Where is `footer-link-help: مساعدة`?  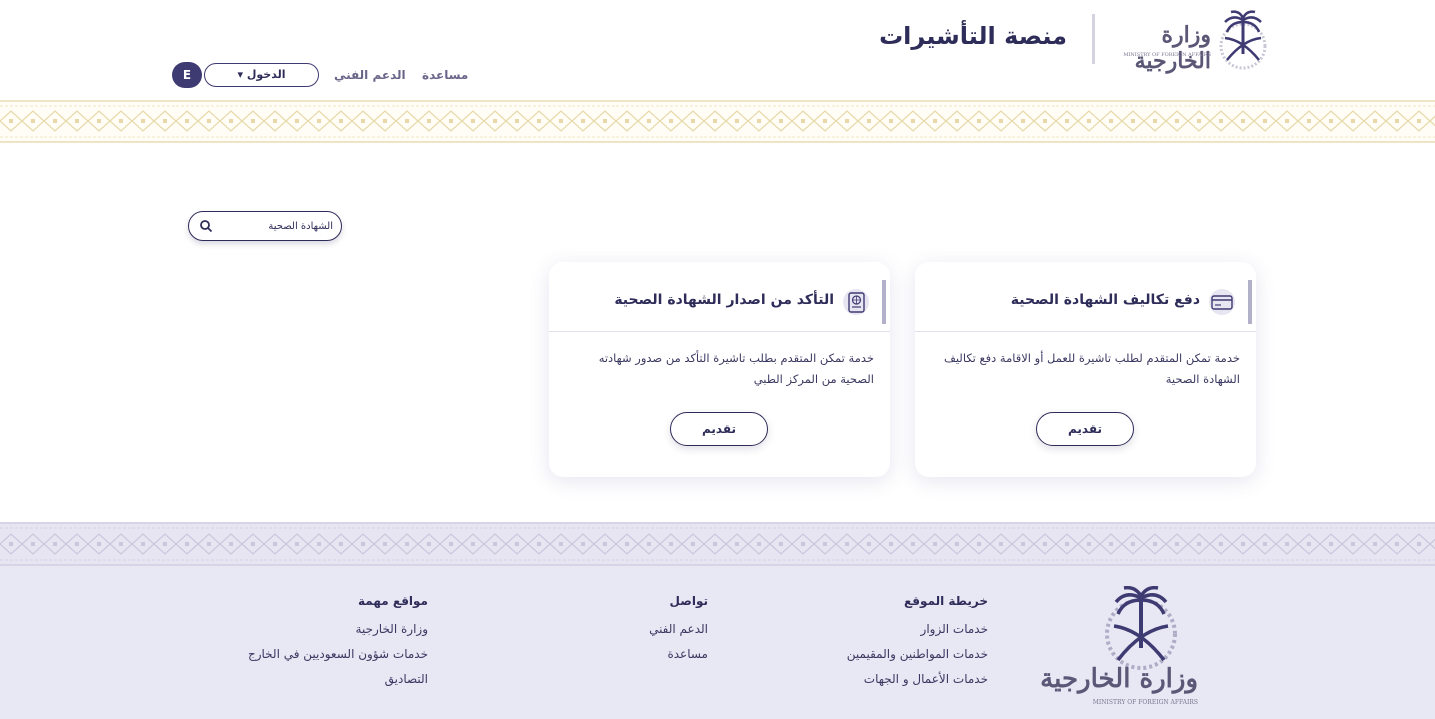
footer-link-help: مساعدة is located at coordinates (678, 654).